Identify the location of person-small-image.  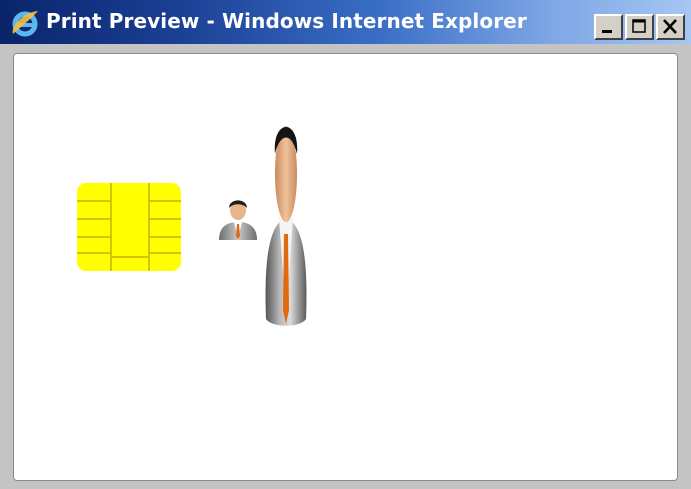
(238, 220).